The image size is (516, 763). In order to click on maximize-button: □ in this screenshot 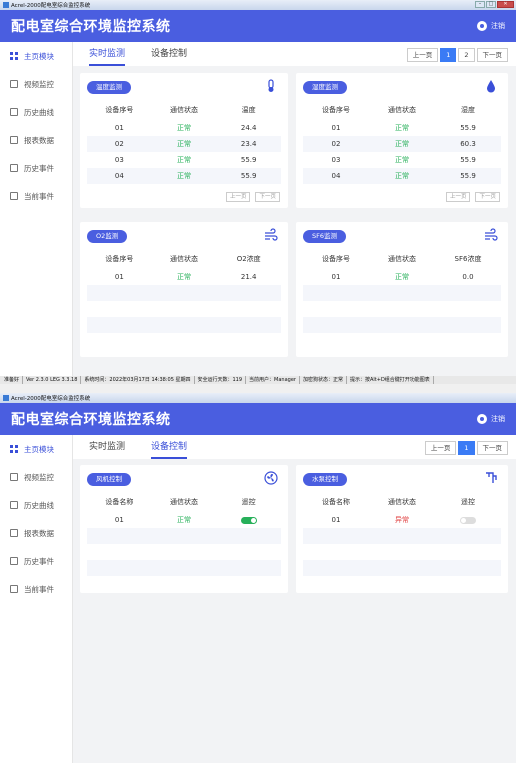, I will do `click(491, 4)`.